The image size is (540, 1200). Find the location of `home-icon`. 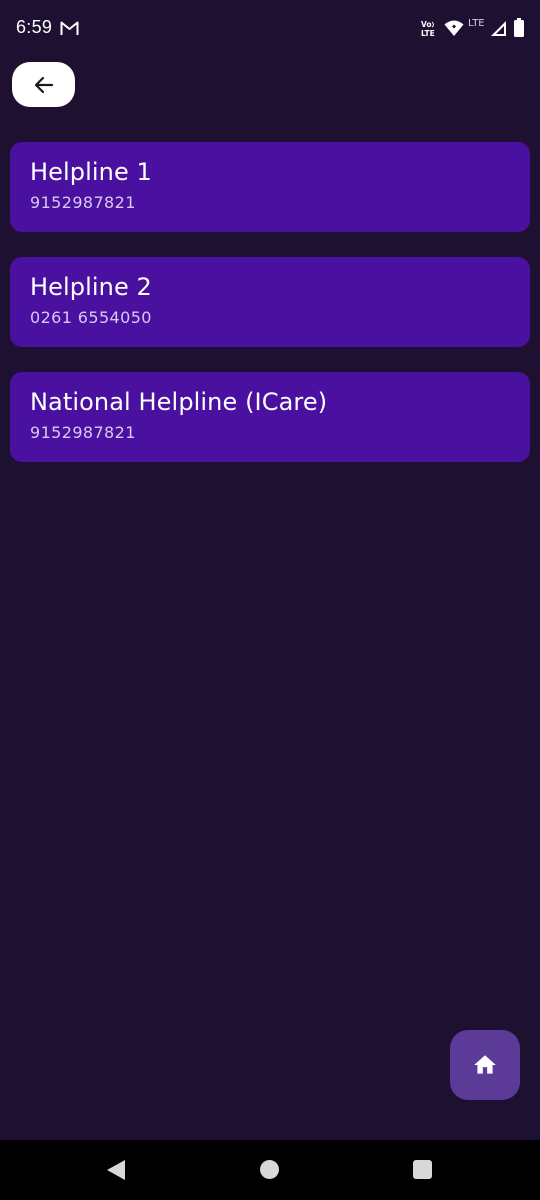

home-icon is located at coordinates (485, 1065).